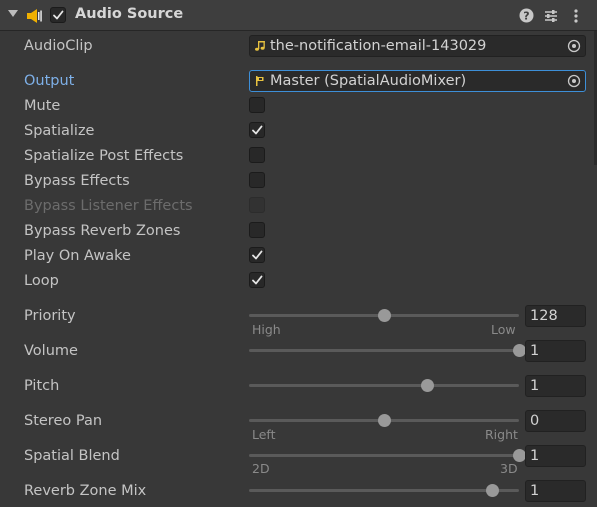 Image resolution: width=597 pixels, height=507 pixels. Describe the element at coordinates (257, 105) in the screenshot. I see `mute-checkbox` at that location.